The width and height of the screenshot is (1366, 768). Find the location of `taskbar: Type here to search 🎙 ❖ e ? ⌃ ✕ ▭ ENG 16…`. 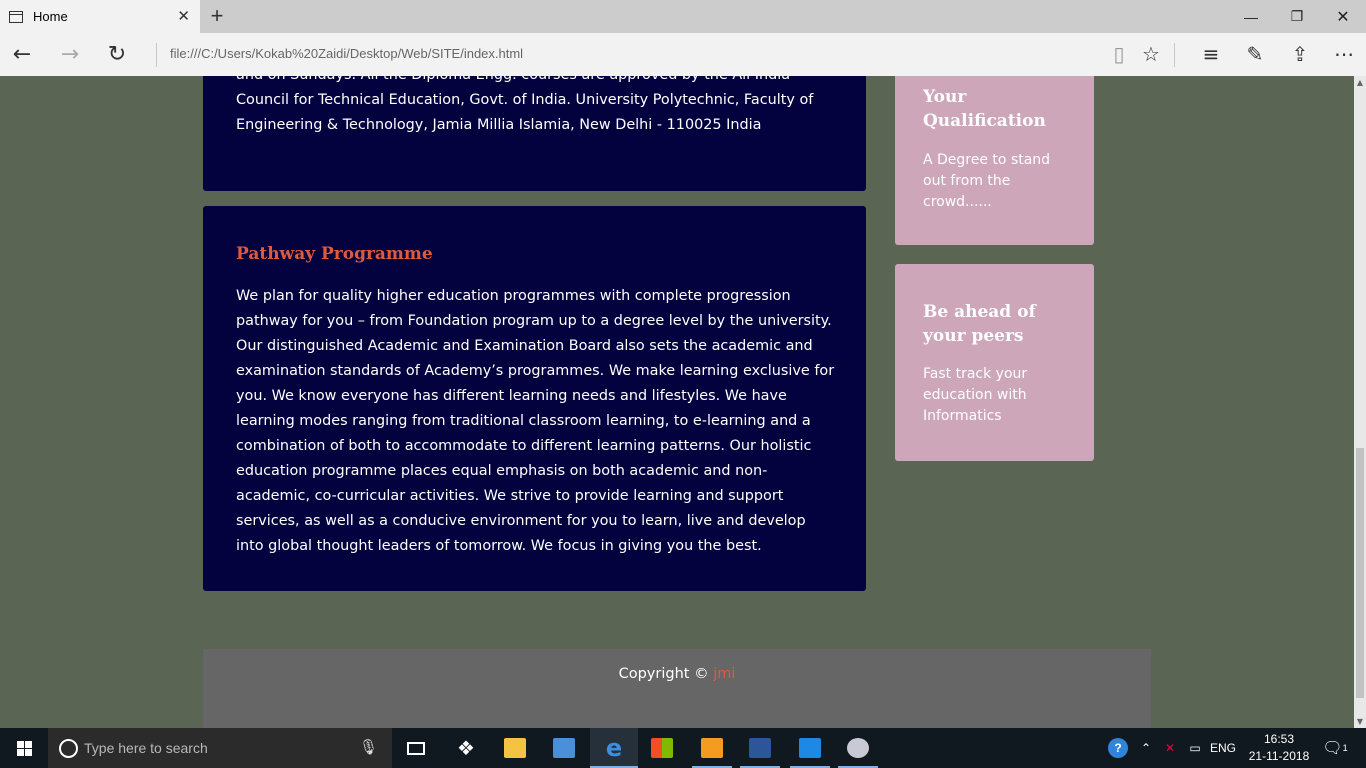

taskbar: Type here to search 🎙 ❖ e ? ⌃ ✕ ▭ ENG 16… is located at coordinates (683, 748).